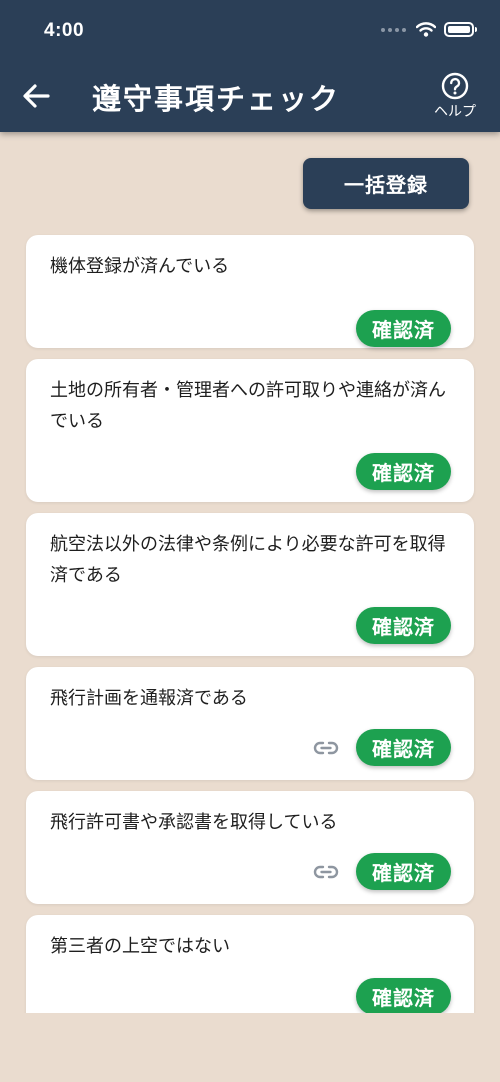  What do you see at coordinates (140, 946) in the screenshot?
I see `item-text: 第三者の上空ではない` at bounding box center [140, 946].